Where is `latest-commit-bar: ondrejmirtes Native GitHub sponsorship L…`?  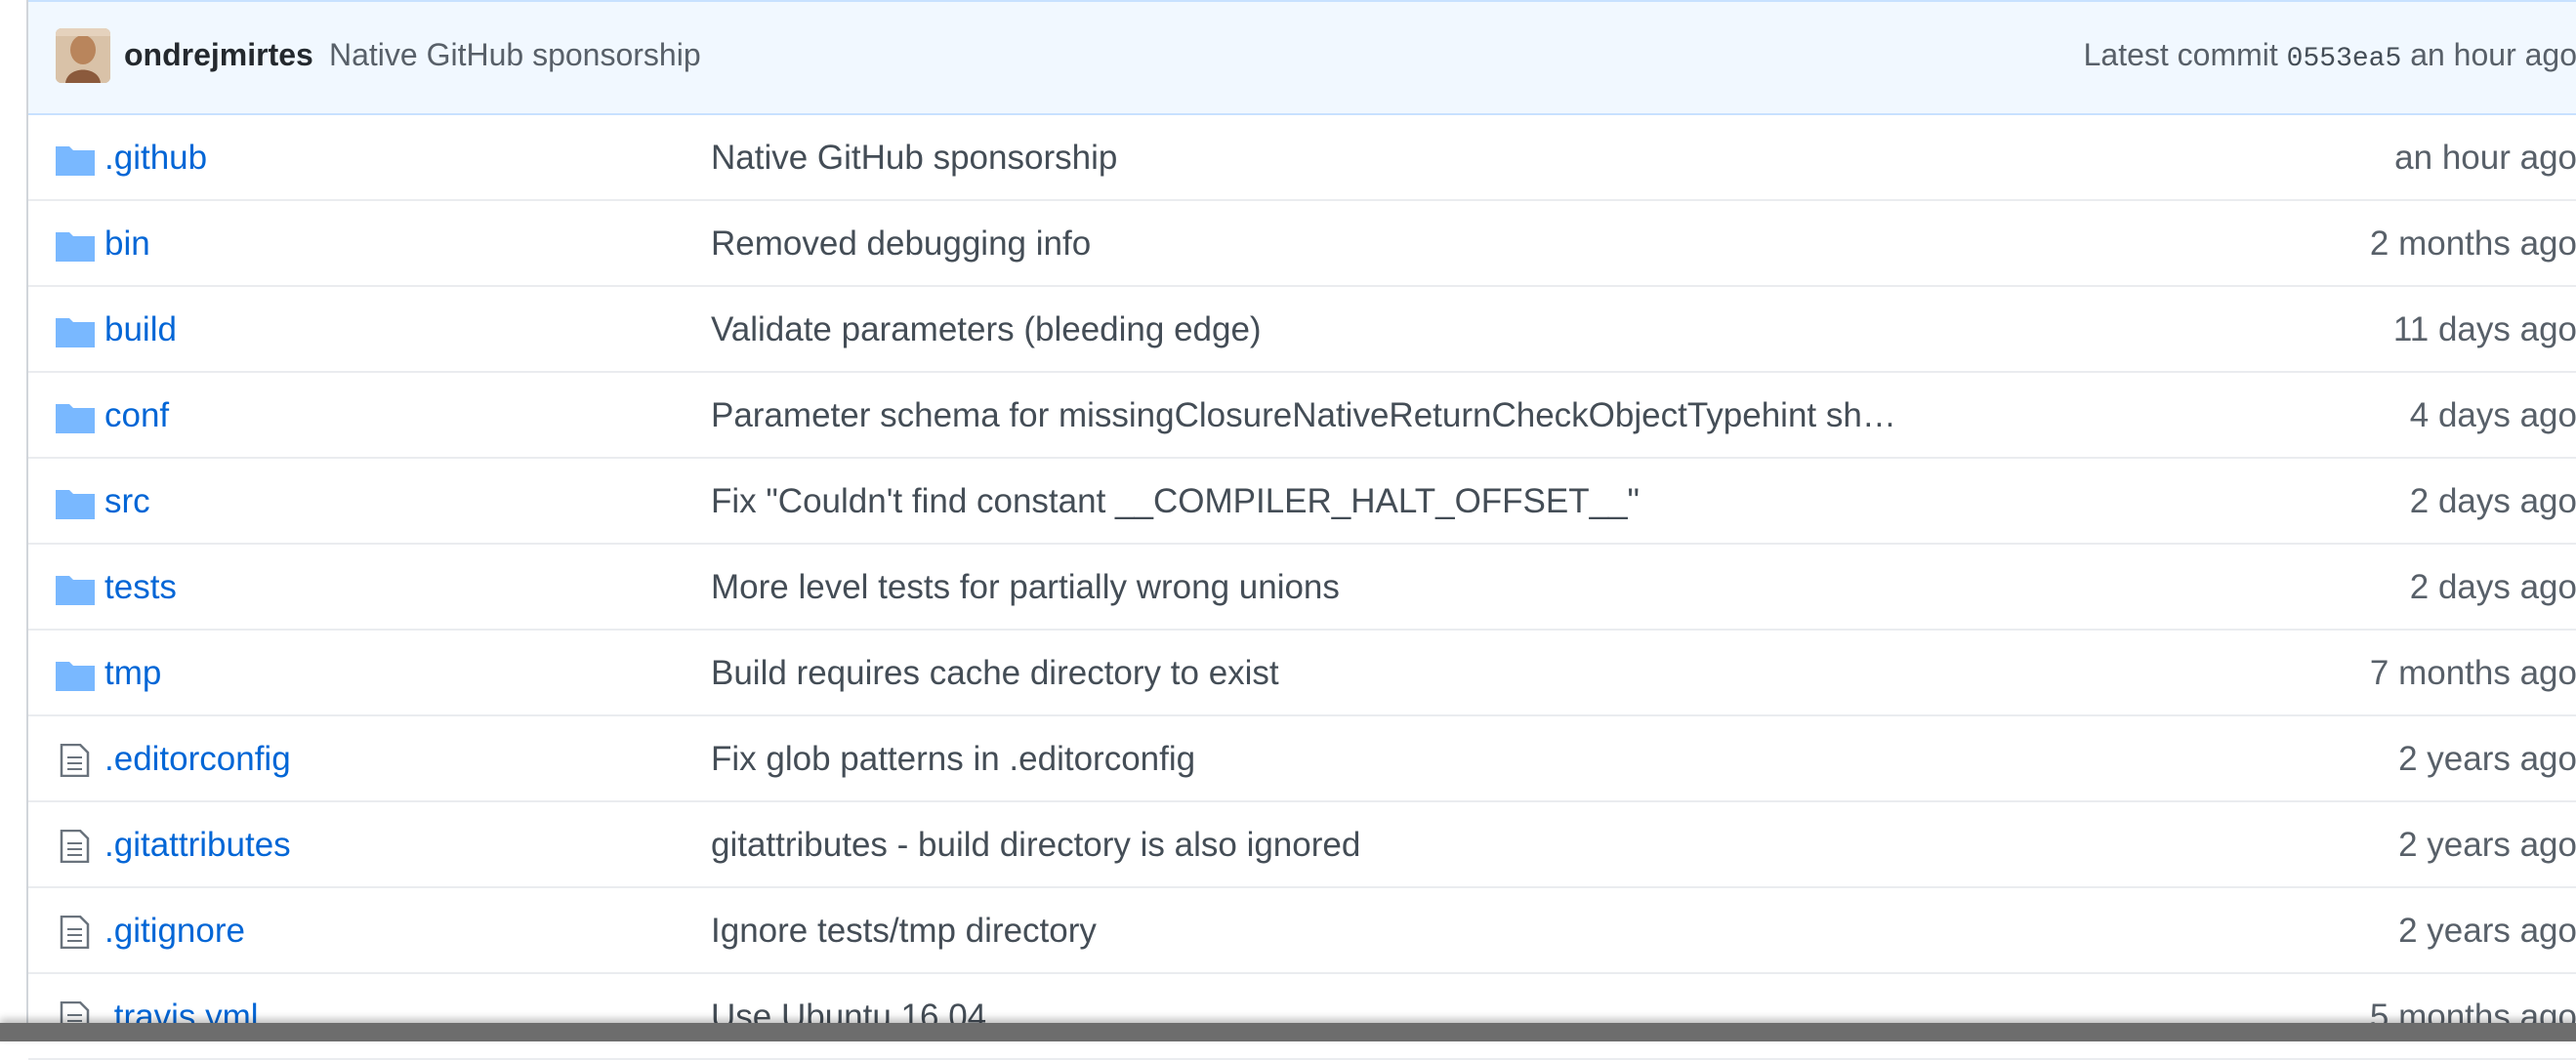
latest-commit-bar: ondrejmirtes Native GitHub sponsorship L… is located at coordinates (1302, 57).